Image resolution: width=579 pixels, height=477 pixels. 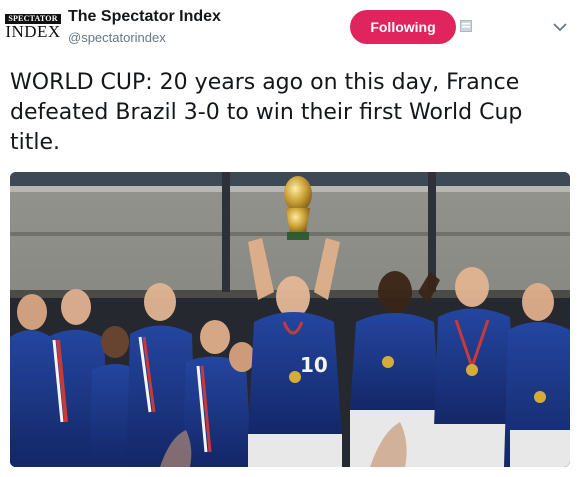 I want to click on jersey-number: 10, so click(x=314, y=365).